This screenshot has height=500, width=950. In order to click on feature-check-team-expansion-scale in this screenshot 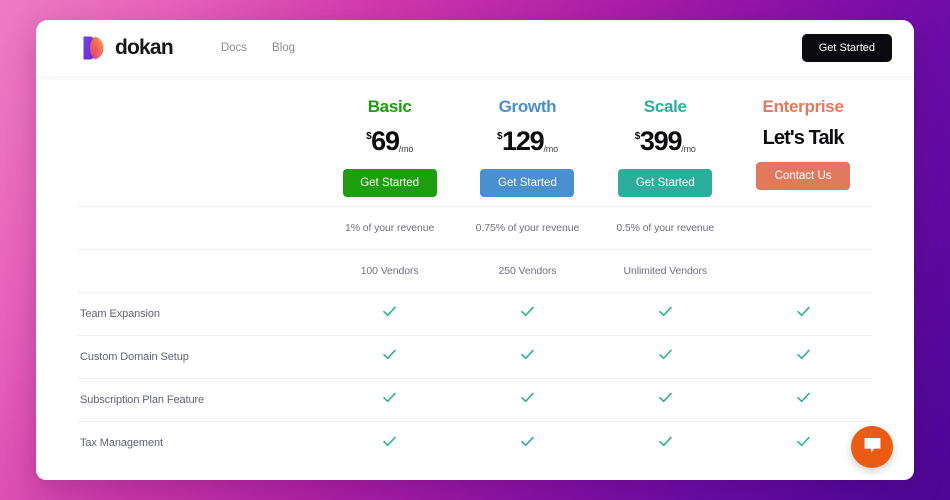, I will do `click(665, 313)`.